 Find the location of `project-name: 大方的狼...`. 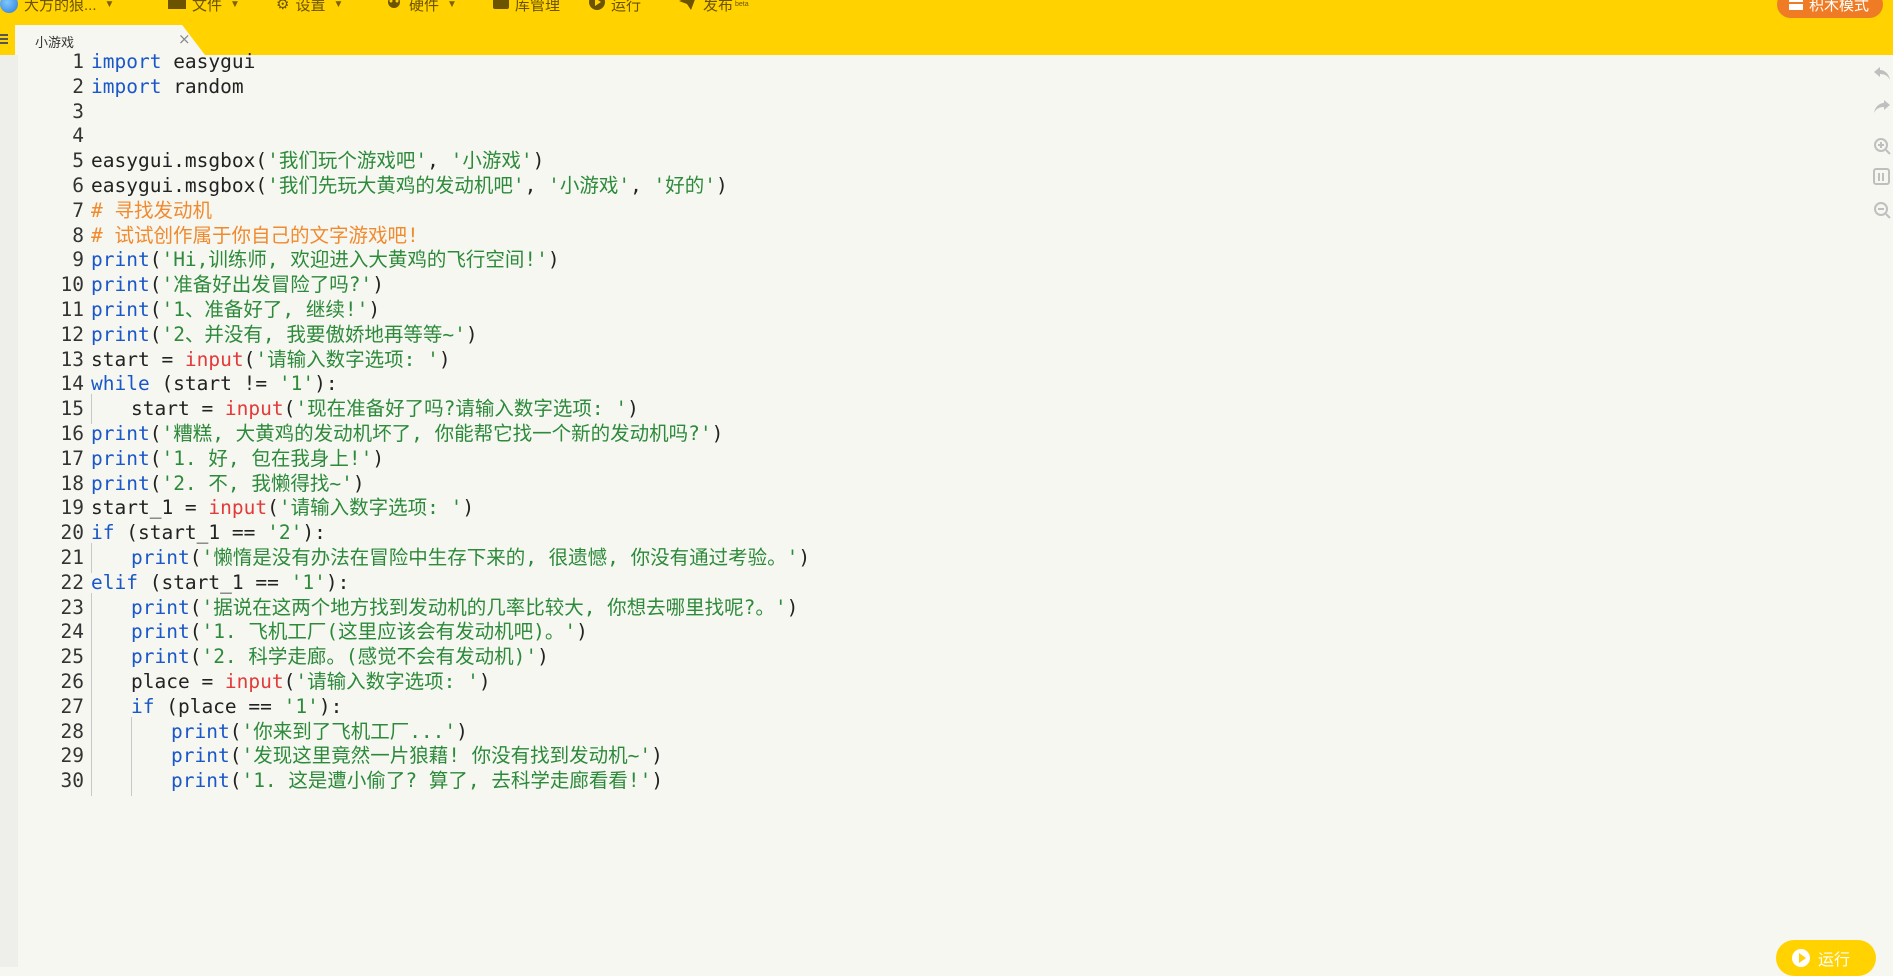

project-name: 大方的狼... is located at coordinates (60, 7).